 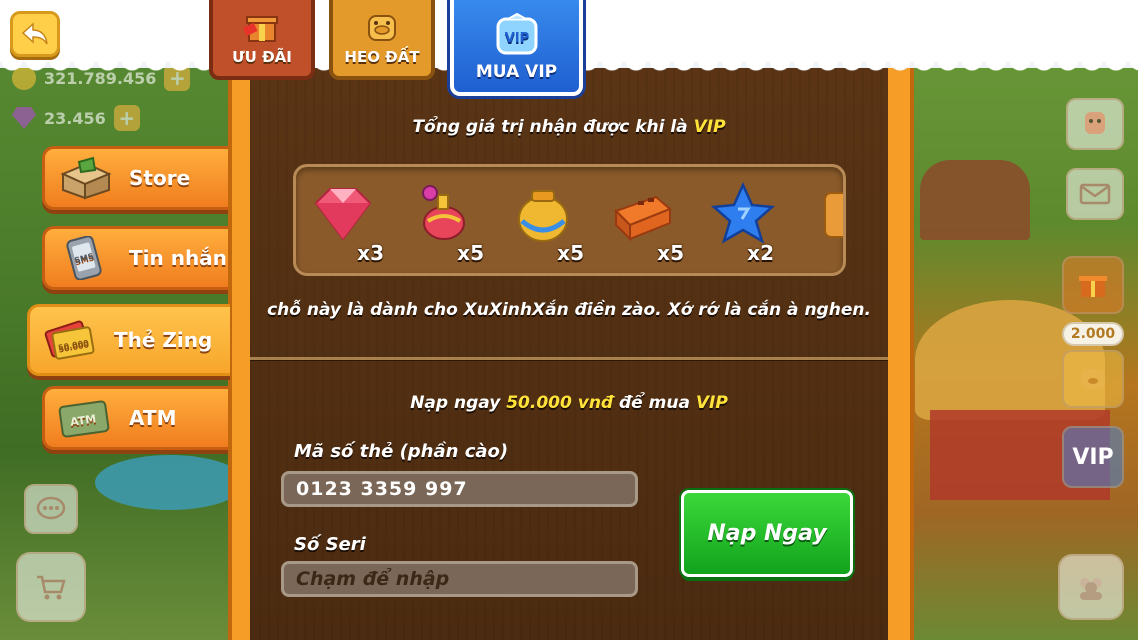 I want to click on zing-card-icon: 50.000, so click(x=69, y=340).